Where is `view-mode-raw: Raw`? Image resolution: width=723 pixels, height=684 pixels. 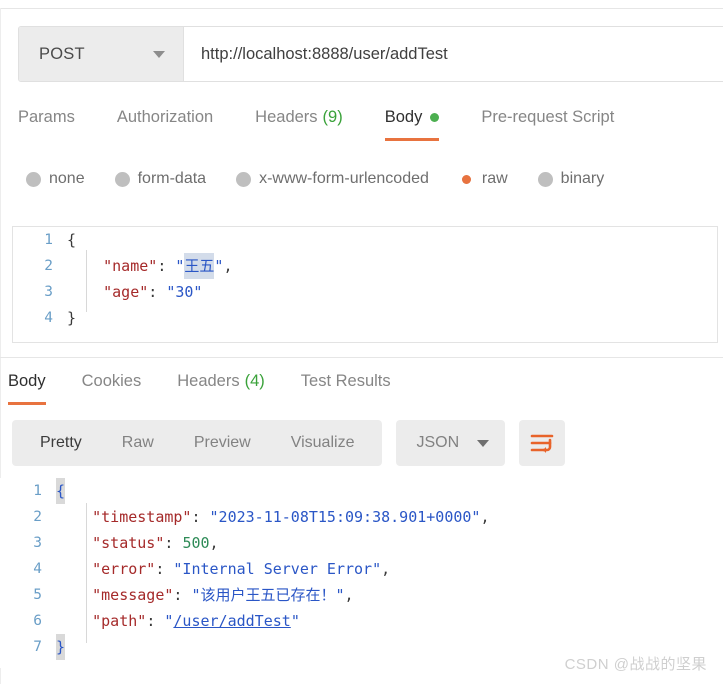 view-mode-raw: Raw is located at coordinates (138, 443).